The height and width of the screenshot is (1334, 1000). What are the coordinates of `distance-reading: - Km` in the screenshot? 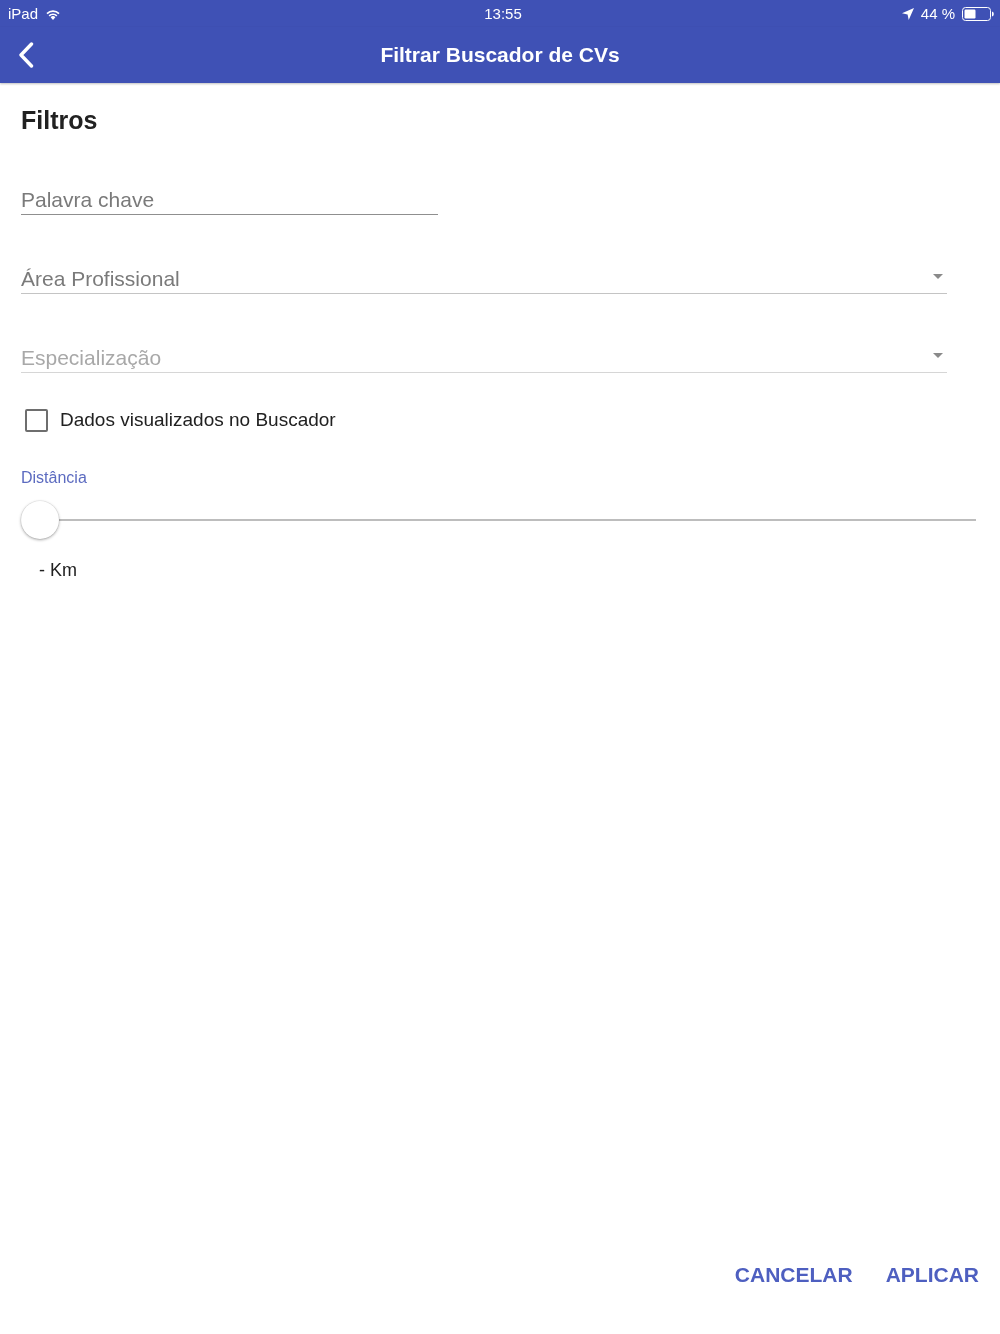 It's located at (58, 570).